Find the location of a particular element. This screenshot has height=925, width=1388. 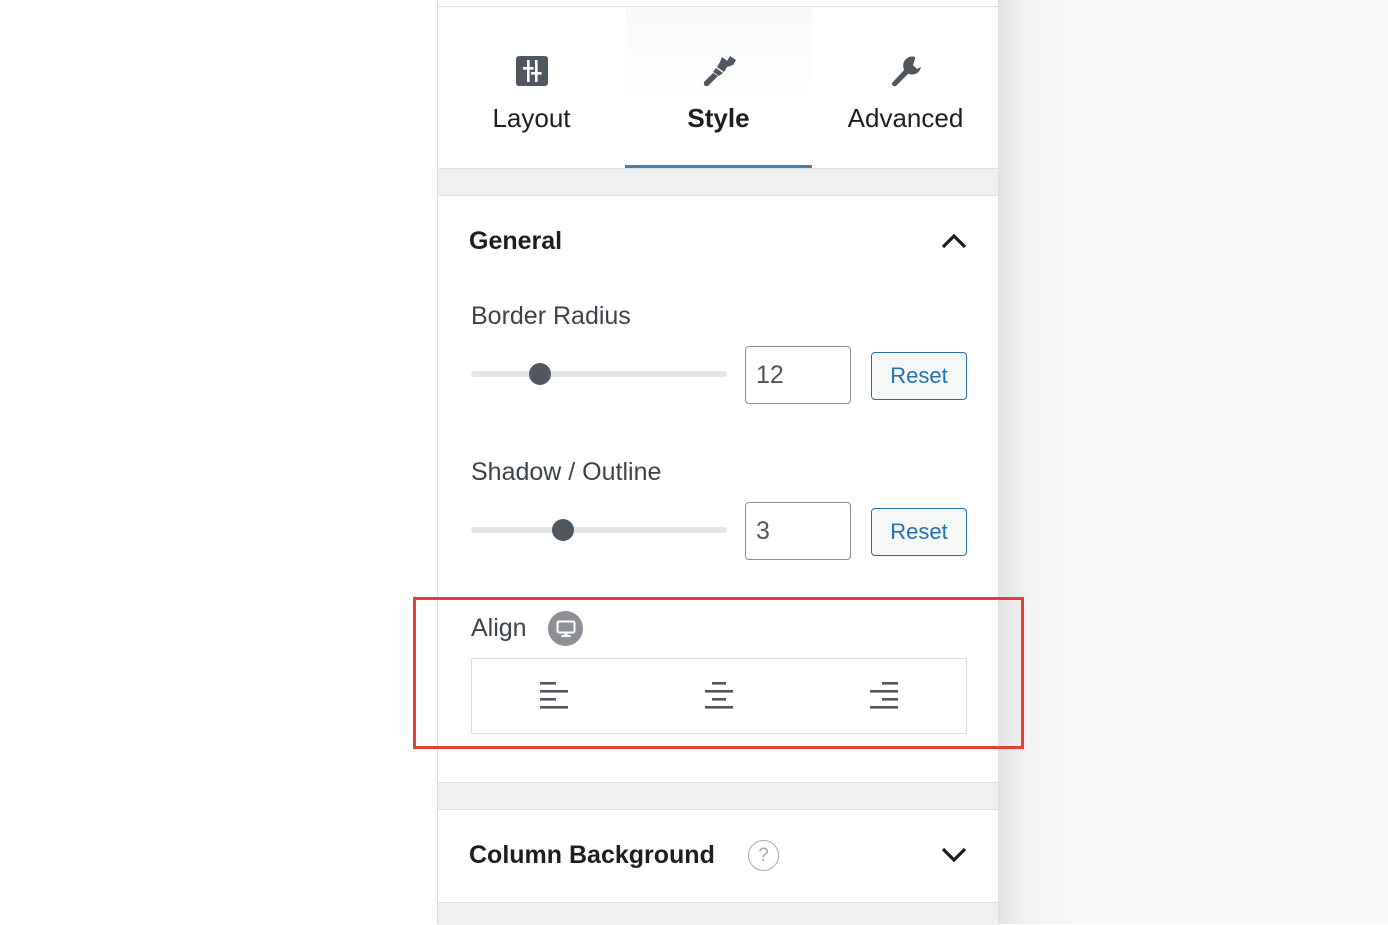

align-button-group is located at coordinates (719, 696).